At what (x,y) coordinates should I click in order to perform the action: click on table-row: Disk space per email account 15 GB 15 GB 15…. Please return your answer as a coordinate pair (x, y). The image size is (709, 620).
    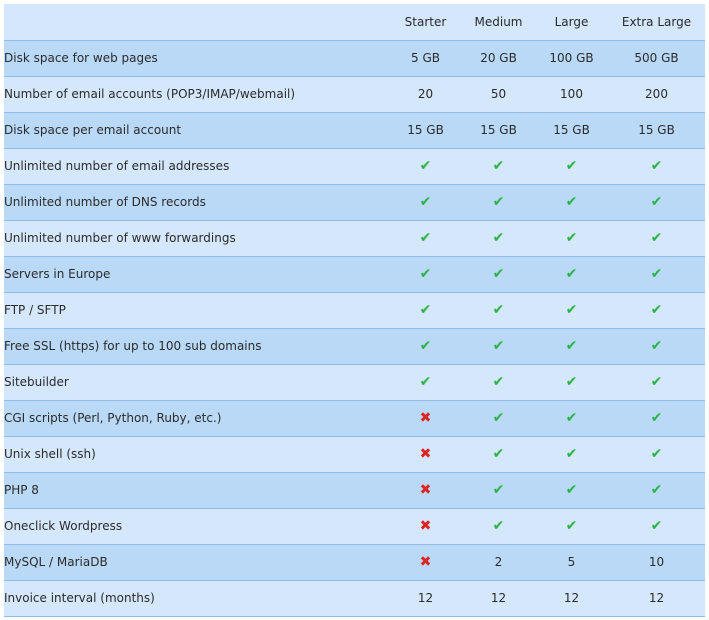
    Looking at the image, I should click on (354, 130).